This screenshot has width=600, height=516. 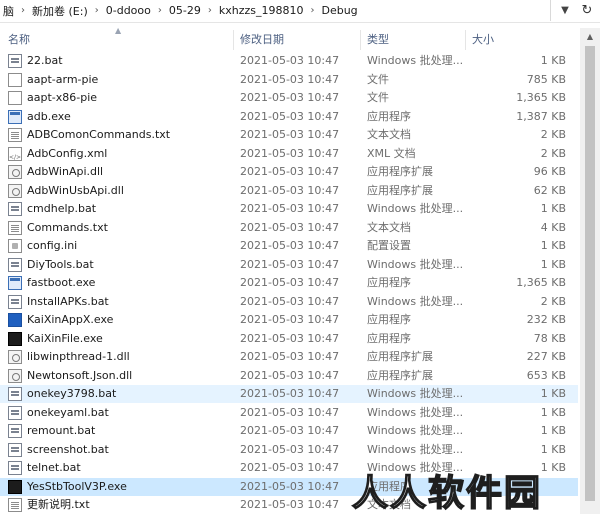 What do you see at coordinates (63, 79) in the screenshot?
I see `file-name: aapt-arm-pie` at bounding box center [63, 79].